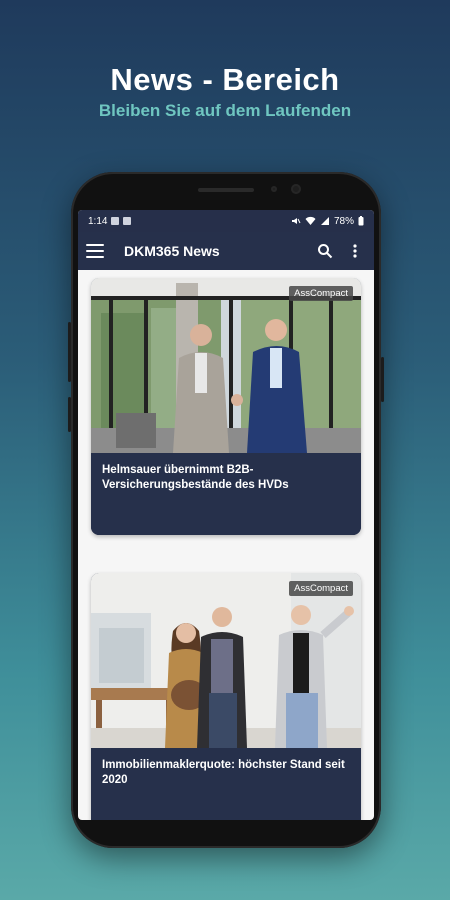 This screenshot has height=900, width=450. I want to click on battery-icon, so click(361, 221).